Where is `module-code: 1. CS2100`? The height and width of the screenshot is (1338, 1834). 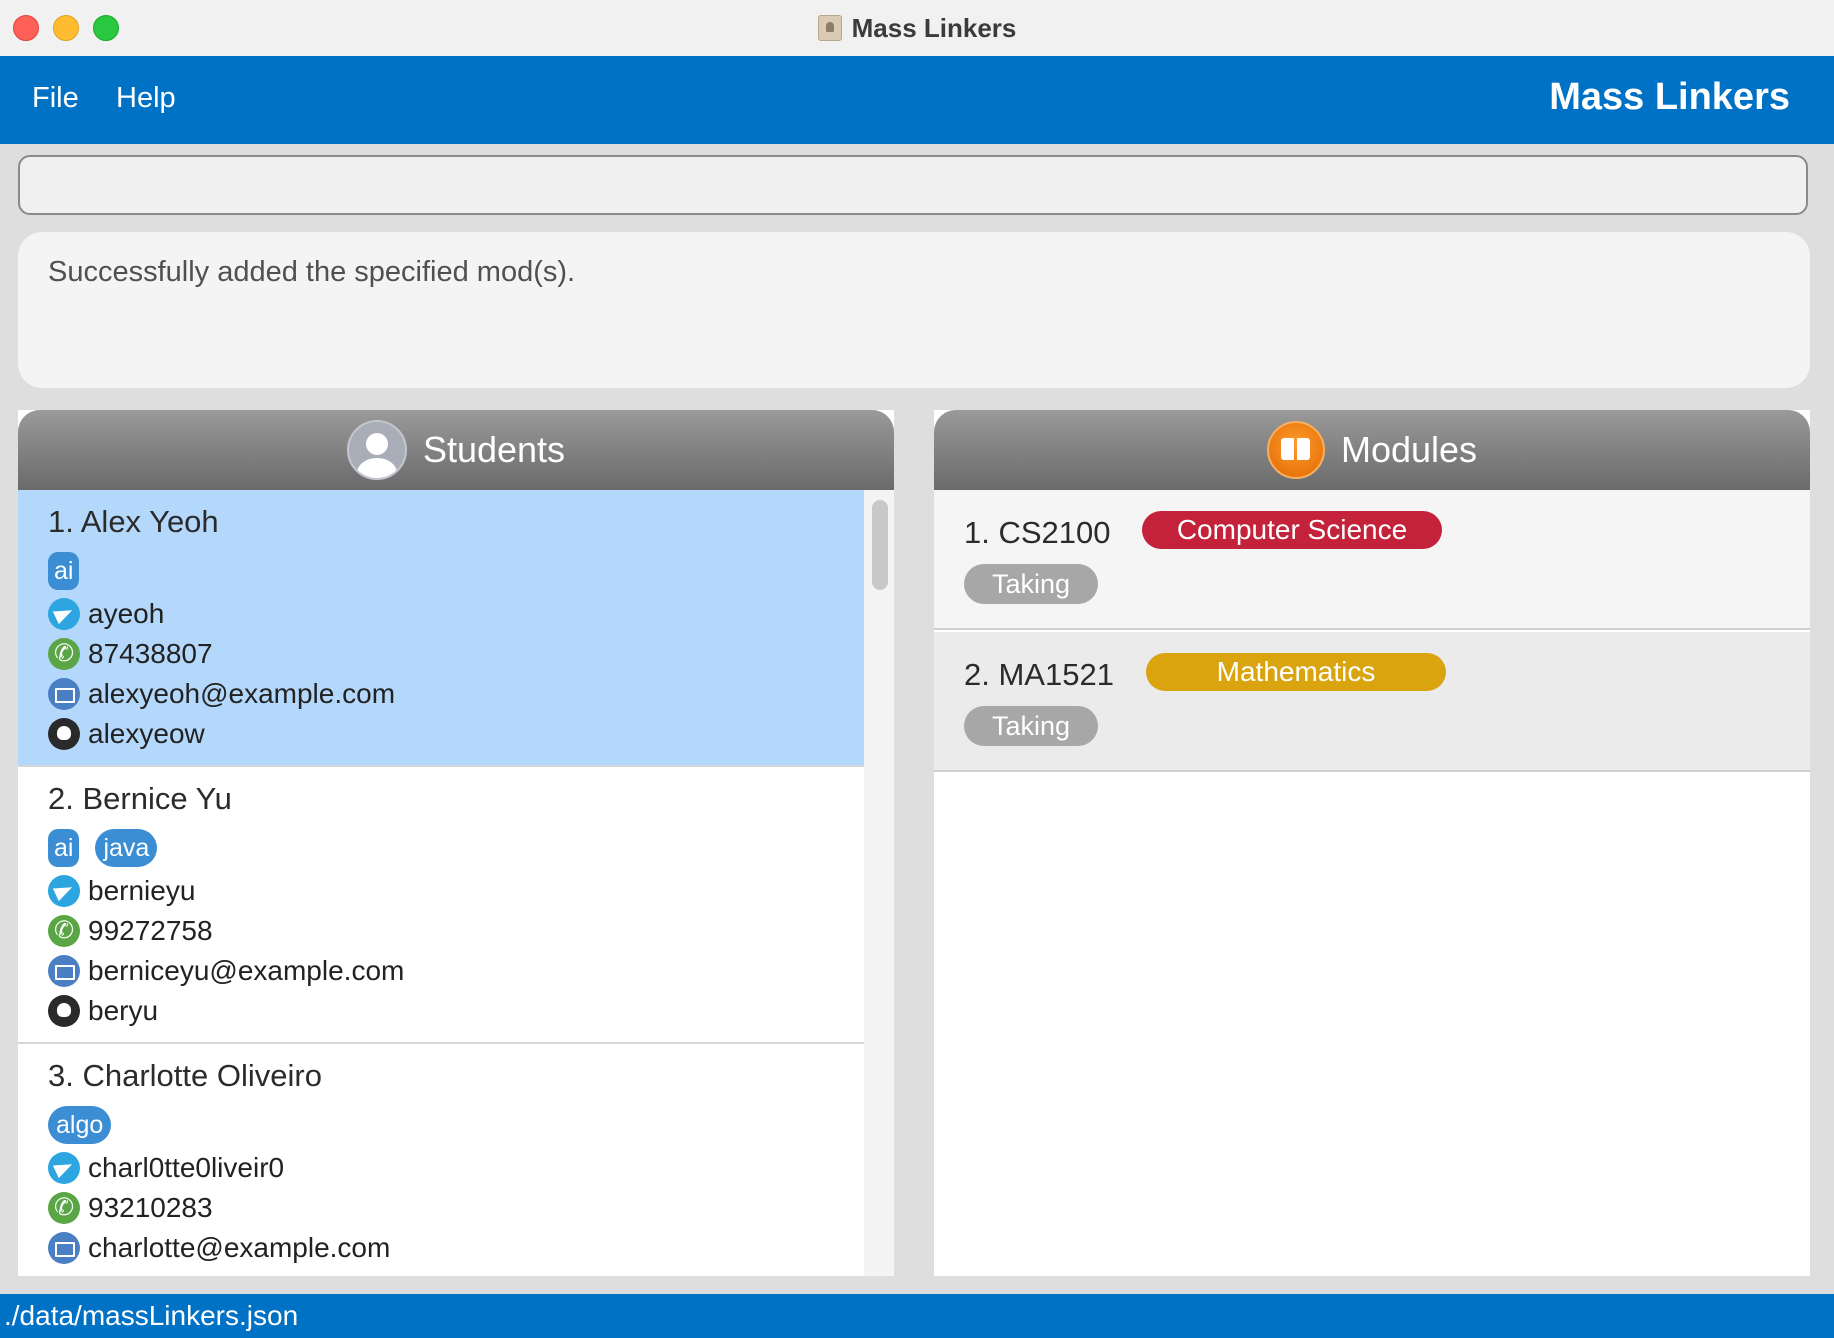
module-code: 1. CS2100 is located at coordinates (1037, 532).